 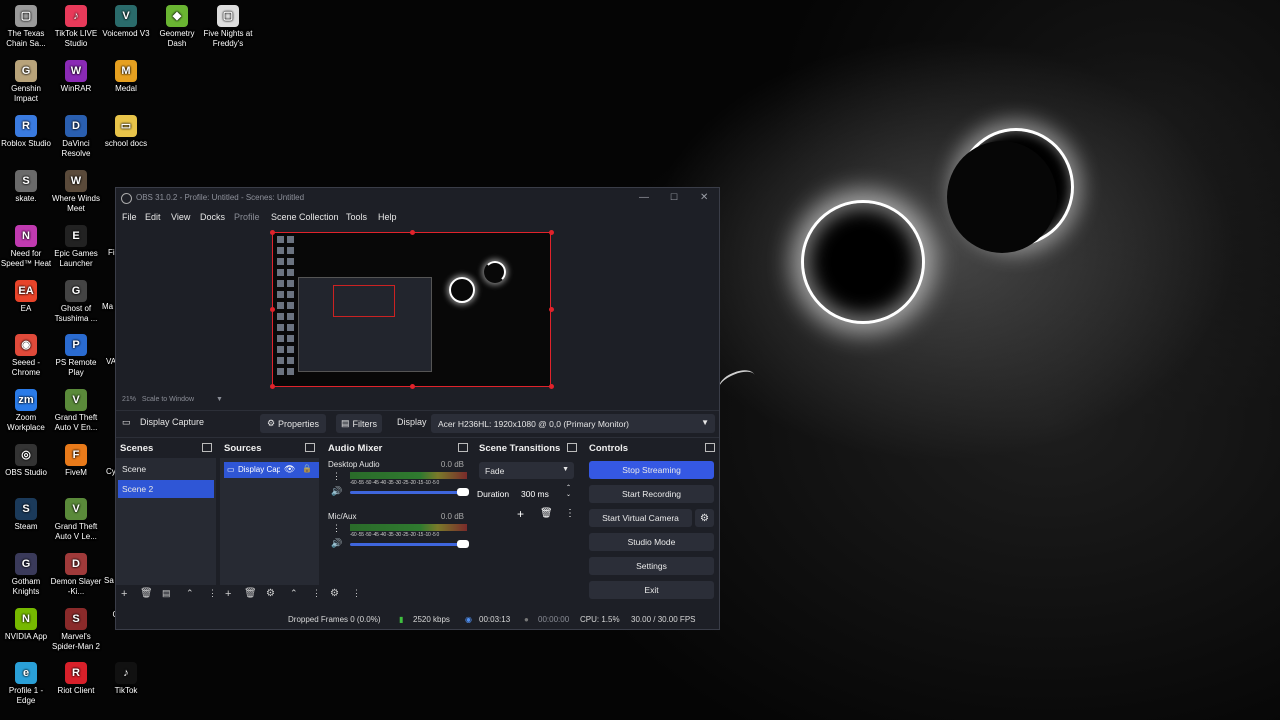 I want to click on source-item: ▭ Display Capture 👁 🔒, so click(x=271, y=470).